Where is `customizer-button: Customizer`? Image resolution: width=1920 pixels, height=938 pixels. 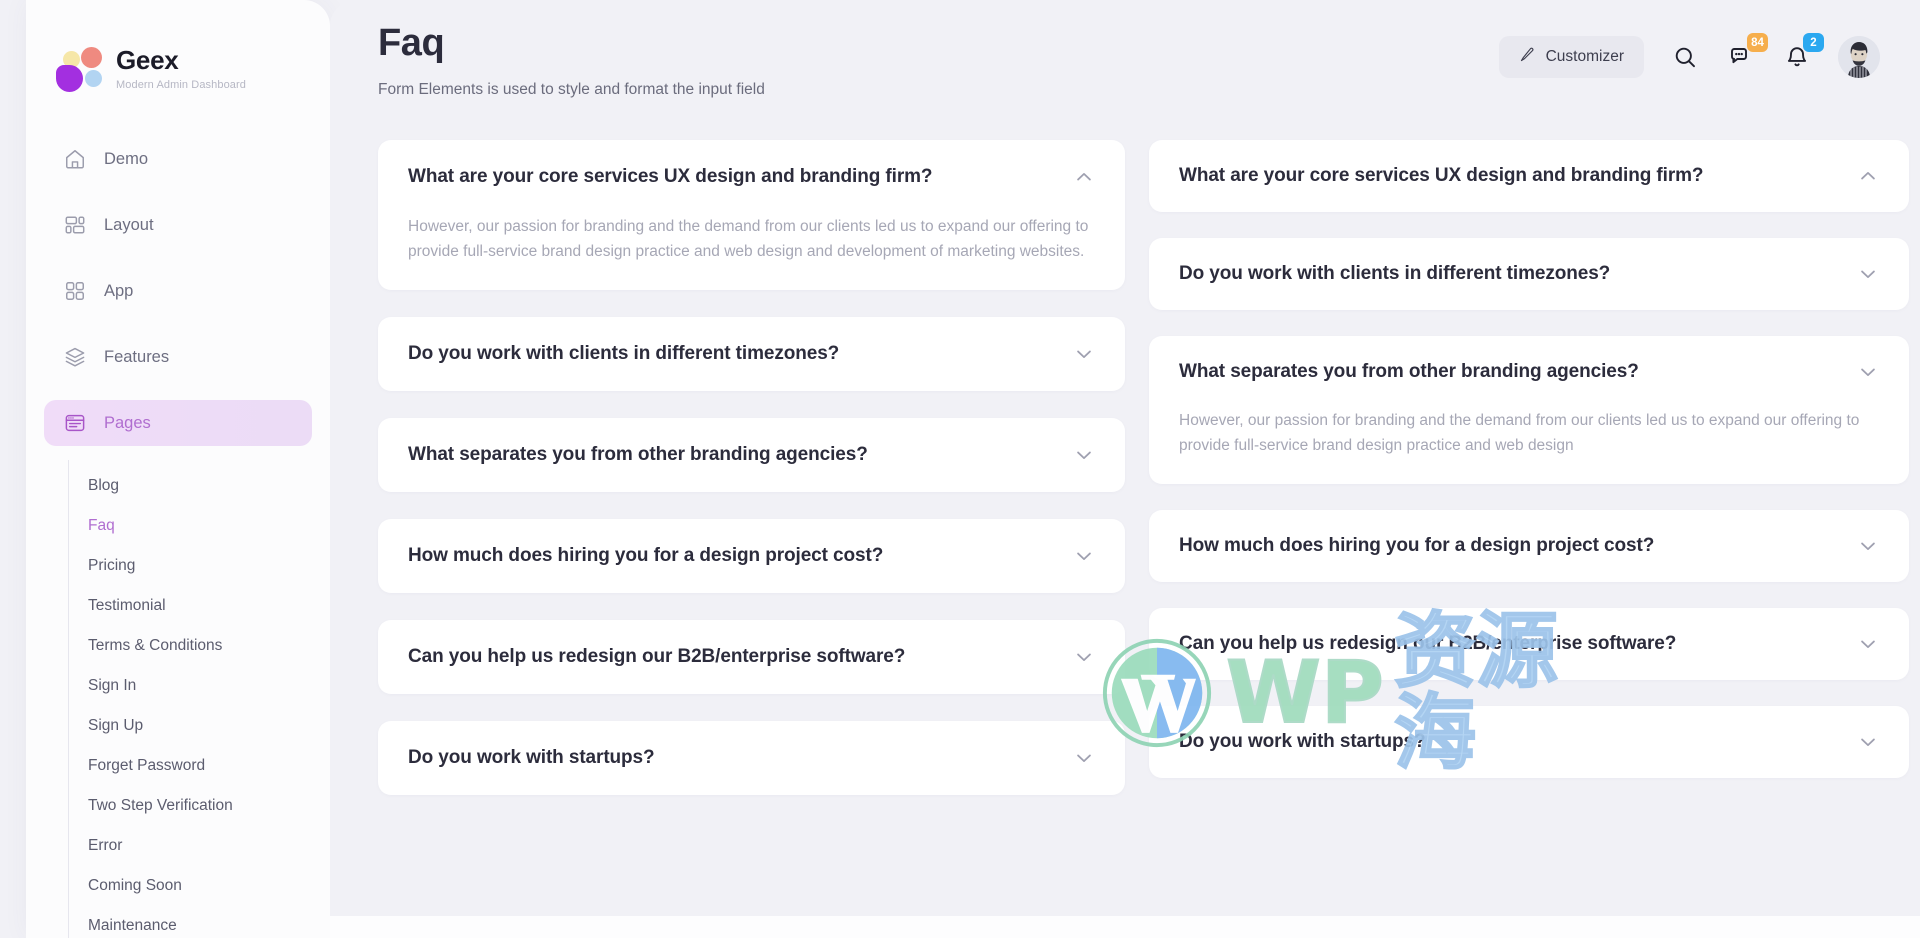
customizer-button: Customizer is located at coordinates (1571, 57).